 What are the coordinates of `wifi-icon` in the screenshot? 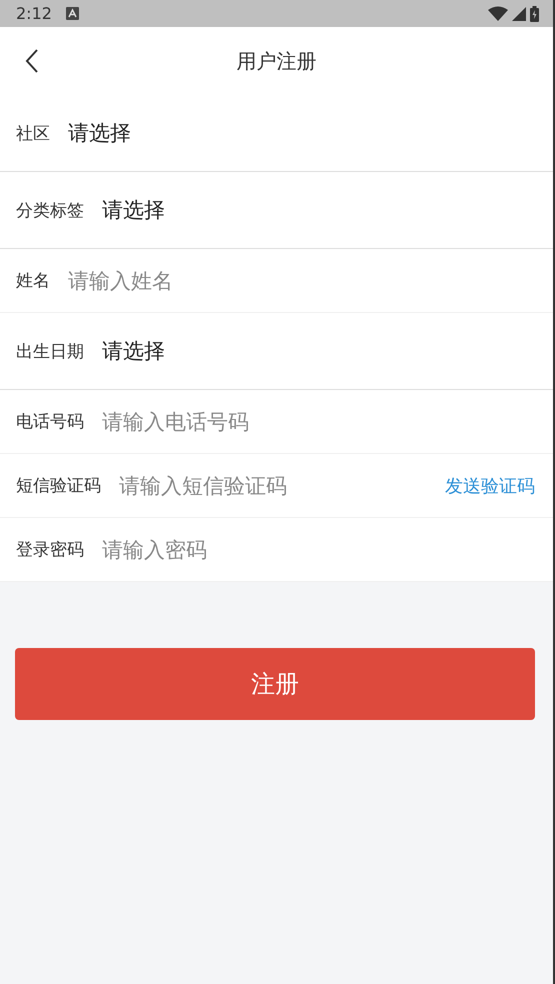 It's located at (498, 13).